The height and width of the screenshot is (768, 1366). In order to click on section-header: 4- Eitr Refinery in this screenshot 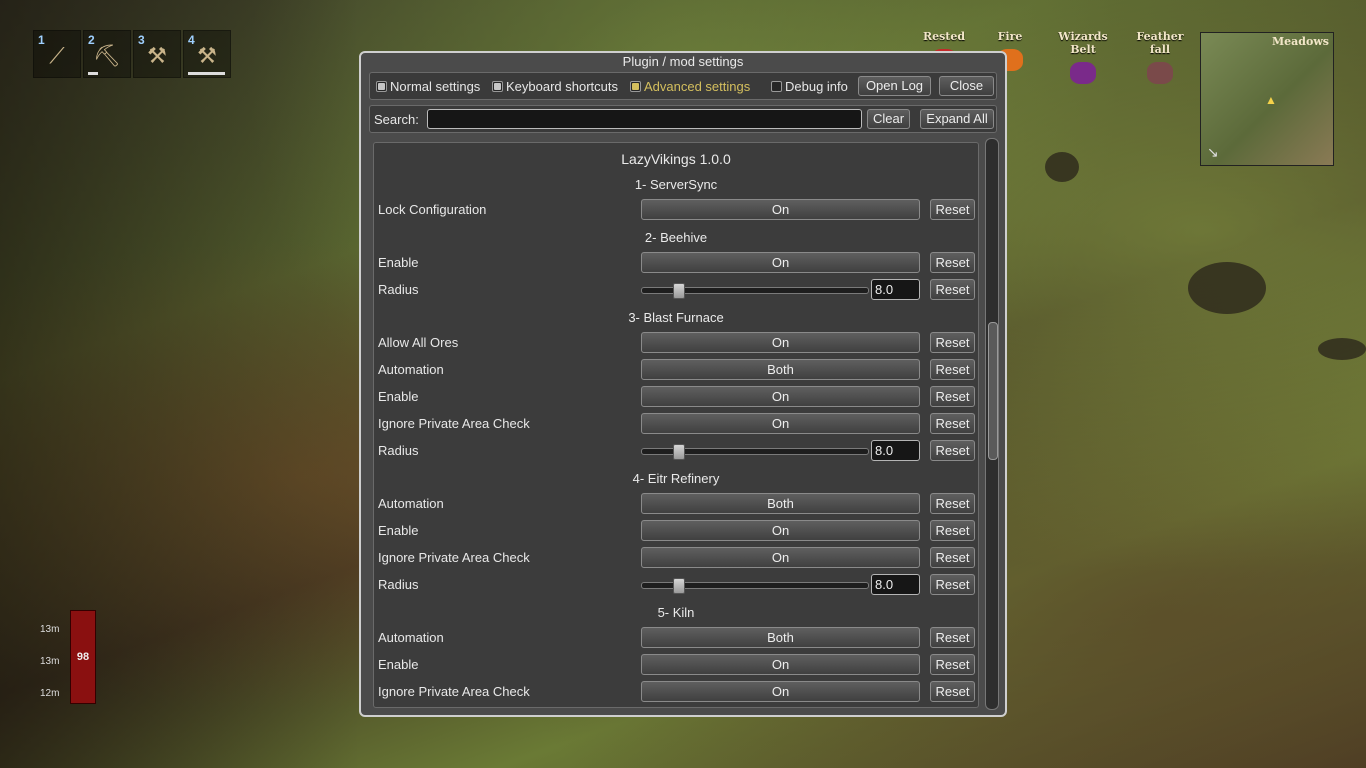, I will do `click(676, 478)`.